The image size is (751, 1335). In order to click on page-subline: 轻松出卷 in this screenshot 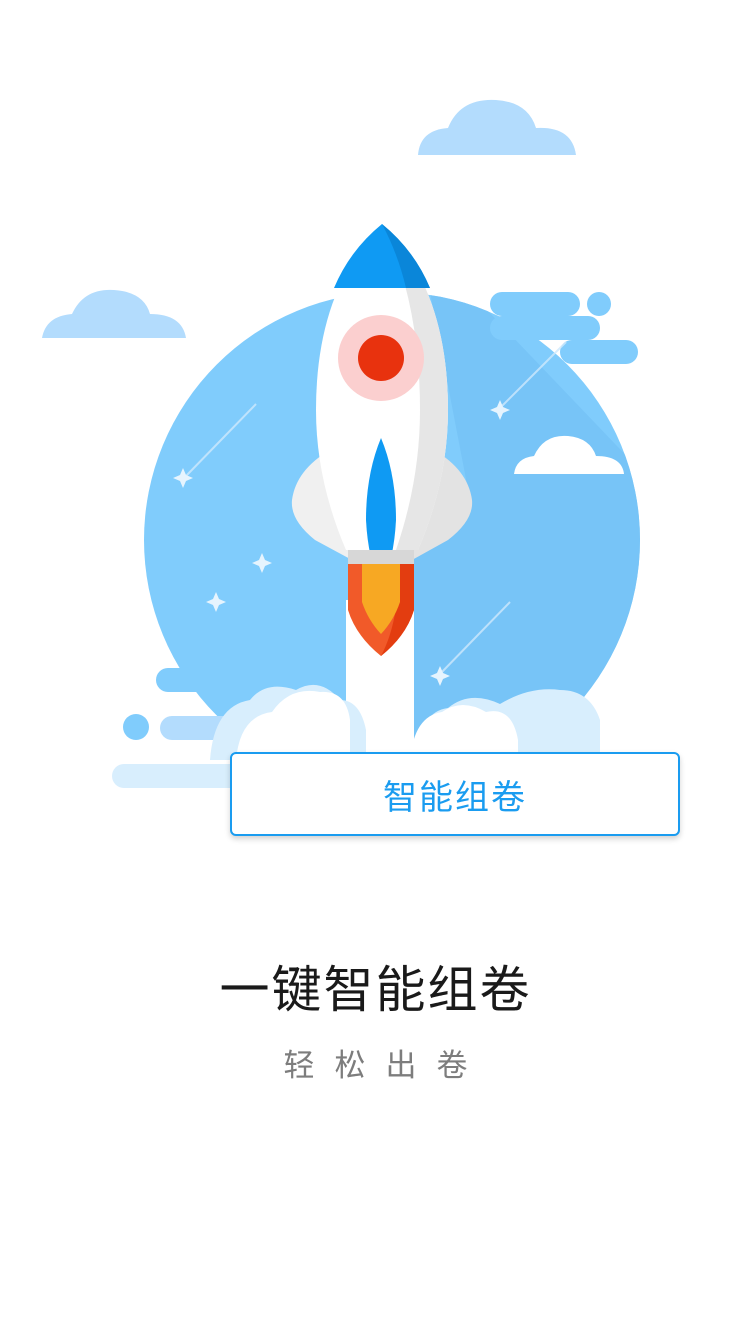, I will do `click(385, 1066)`.